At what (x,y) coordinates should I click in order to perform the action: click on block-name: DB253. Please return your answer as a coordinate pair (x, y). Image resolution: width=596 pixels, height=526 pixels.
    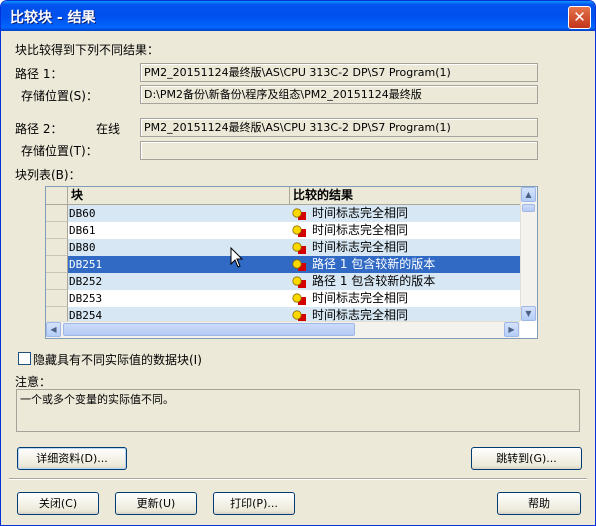
    Looking at the image, I should click on (86, 298).